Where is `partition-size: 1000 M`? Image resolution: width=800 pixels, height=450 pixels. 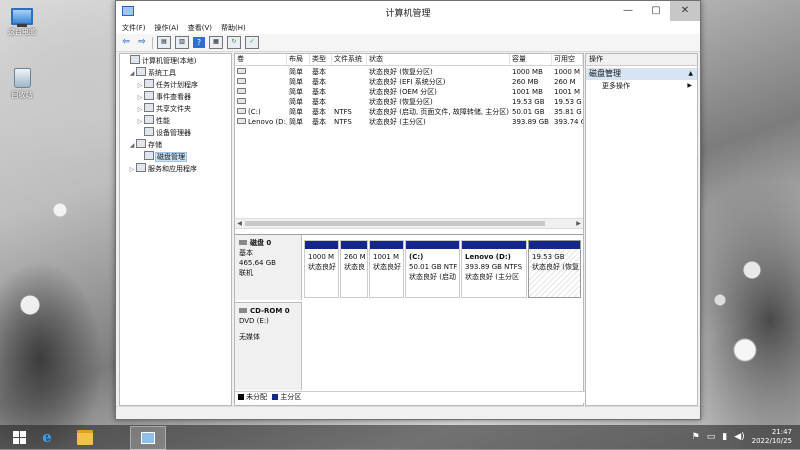
partition-size: 1000 M is located at coordinates (321, 257).